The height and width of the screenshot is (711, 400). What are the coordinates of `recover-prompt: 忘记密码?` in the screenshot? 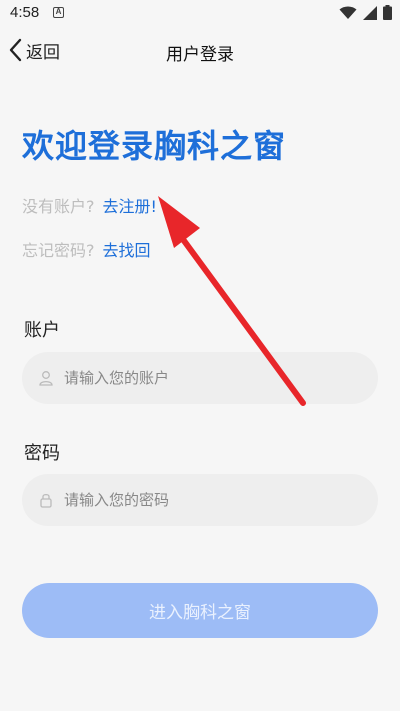 It's located at (58, 250).